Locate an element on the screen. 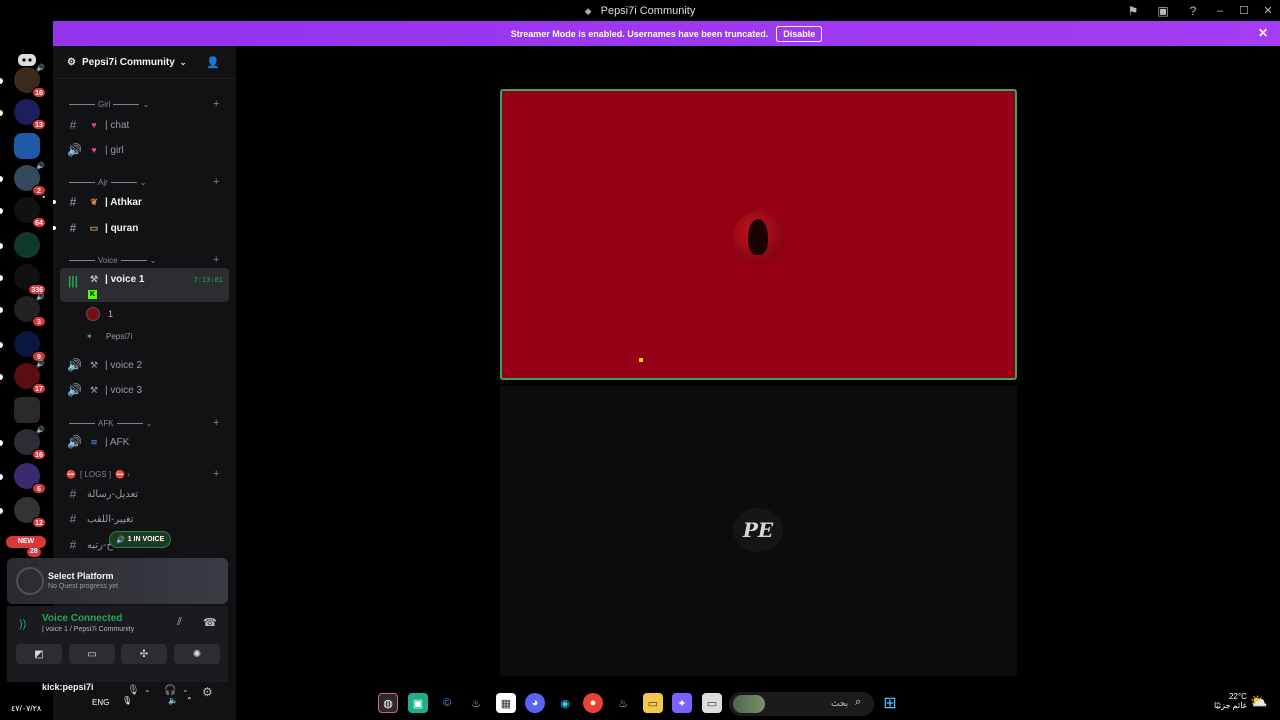  close-window-button: ✕ is located at coordinates (1268, 10).